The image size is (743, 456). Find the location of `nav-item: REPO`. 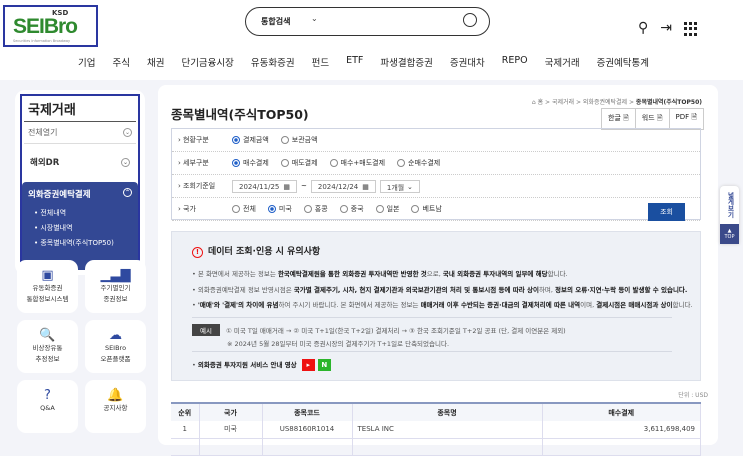

nav-item: REPO is located at coordinates (515, 62).